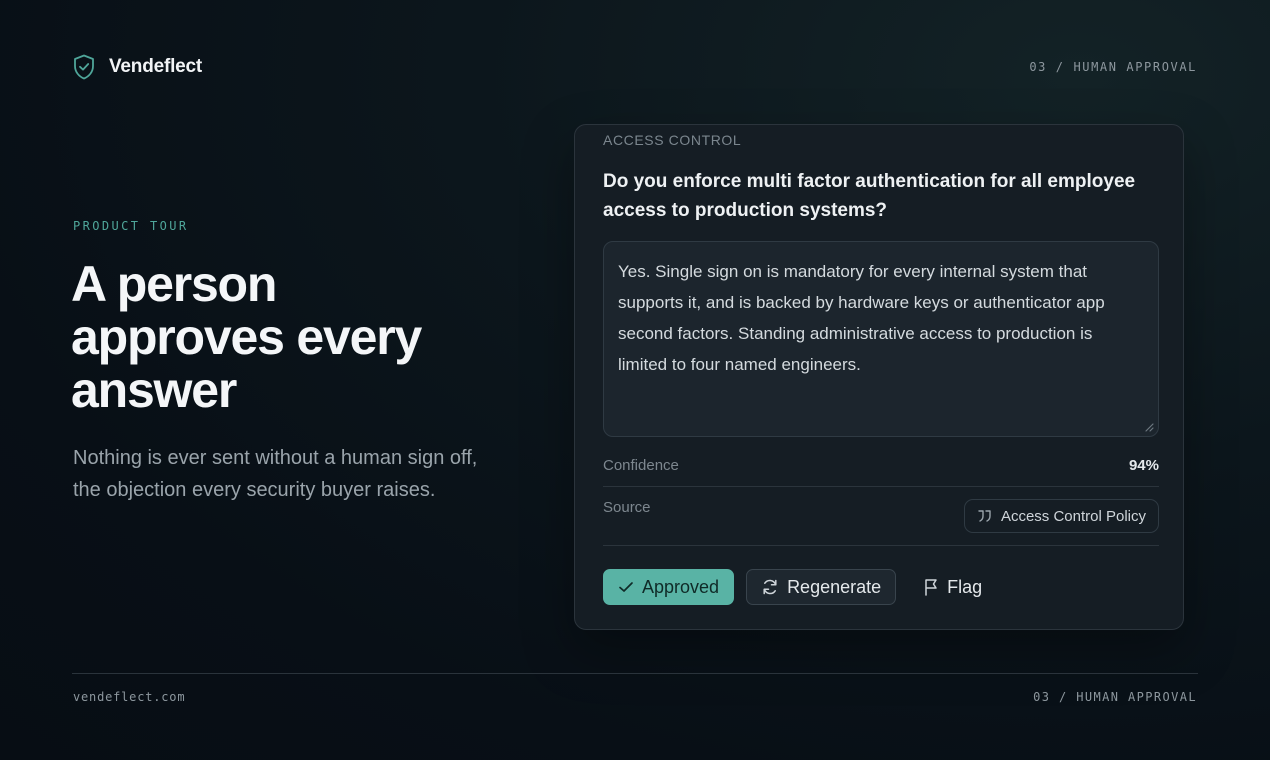 Image resolution: width=1270 pixels, height=760 pixels. I want to click on brand: Vendeflect, so click(137, 67).